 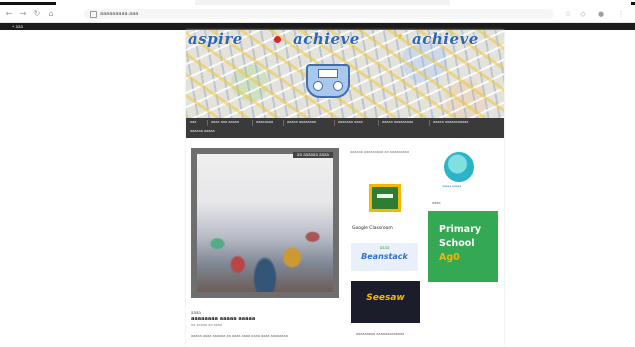 I want to click on google-classroom-label: Google Classroom, so click(x=372, y=228).